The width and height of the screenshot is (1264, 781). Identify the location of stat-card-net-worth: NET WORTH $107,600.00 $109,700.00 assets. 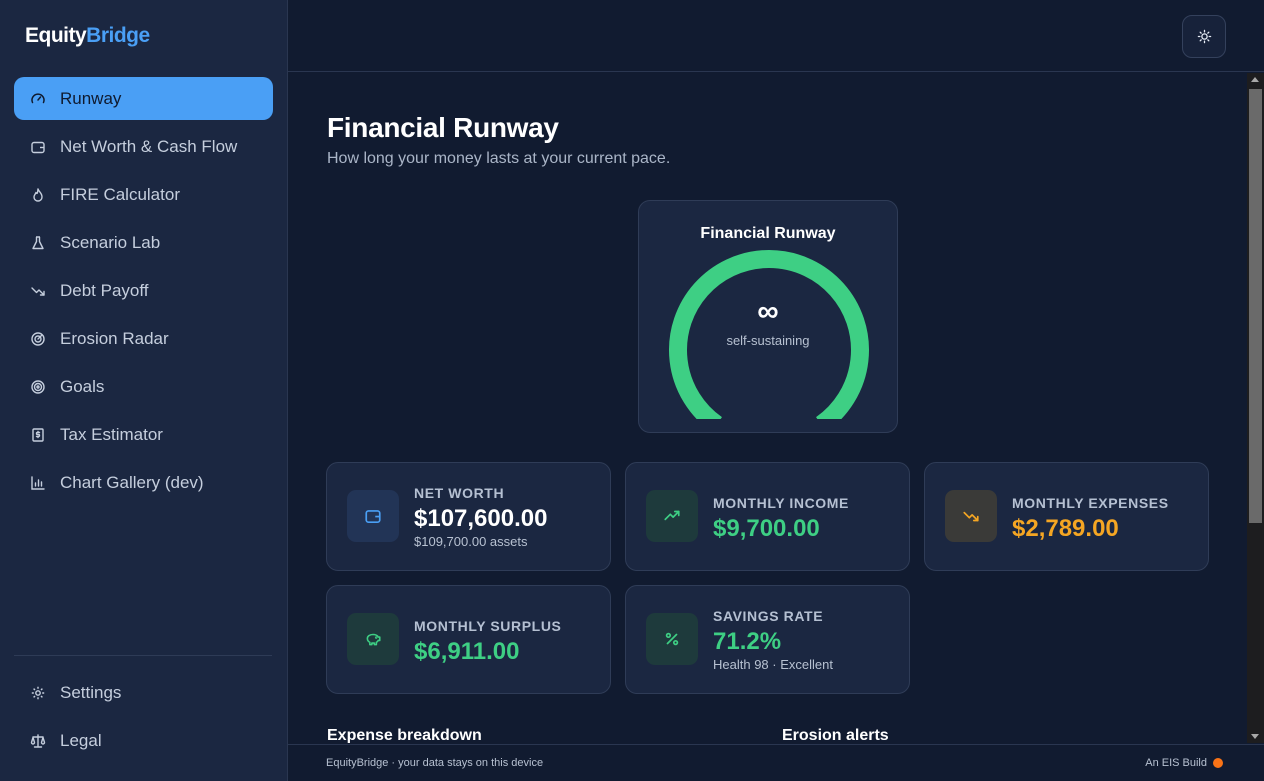
(468, 516).